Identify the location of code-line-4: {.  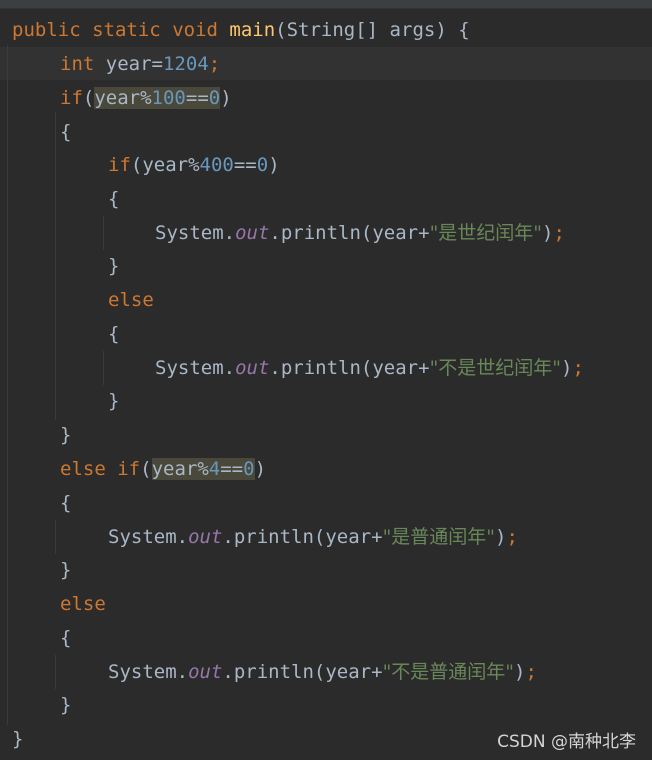
(65, 132).